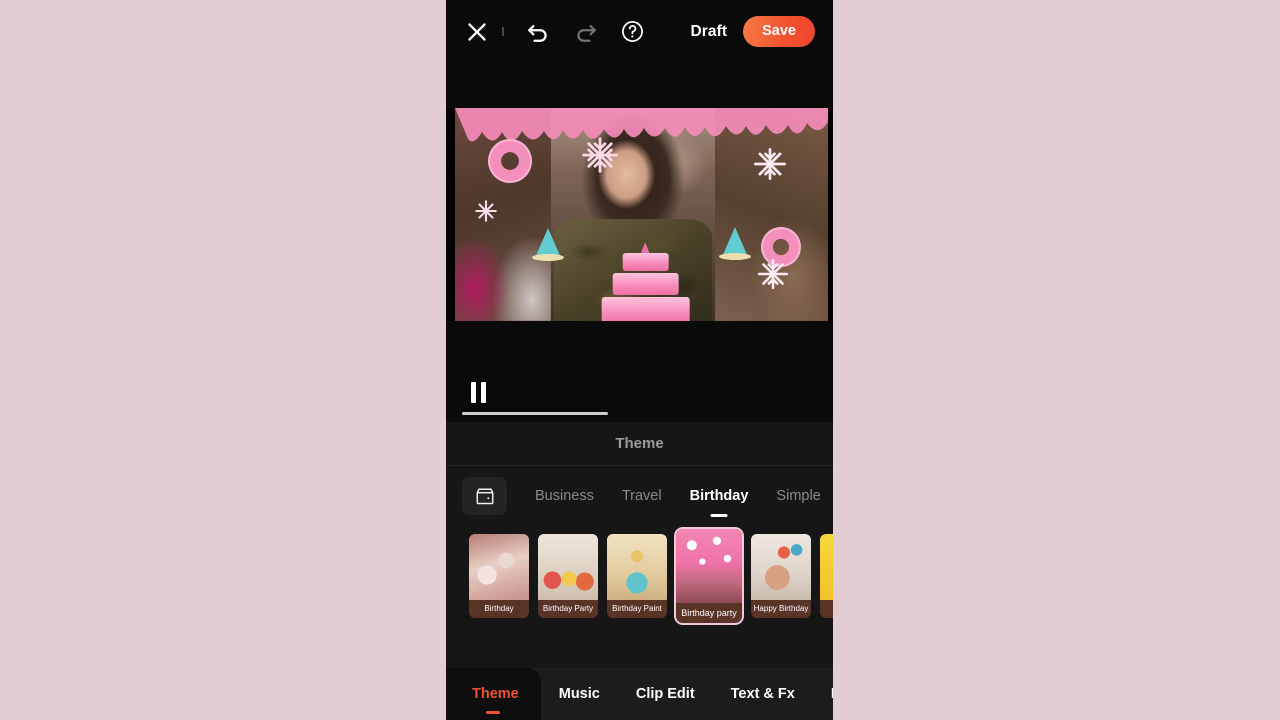 This screenshot has width=1280, height=720. What do you see at coordinates (564, 496) in the screenshot?
I see `category-tab-business: Business` at bounding box center [564, 496].